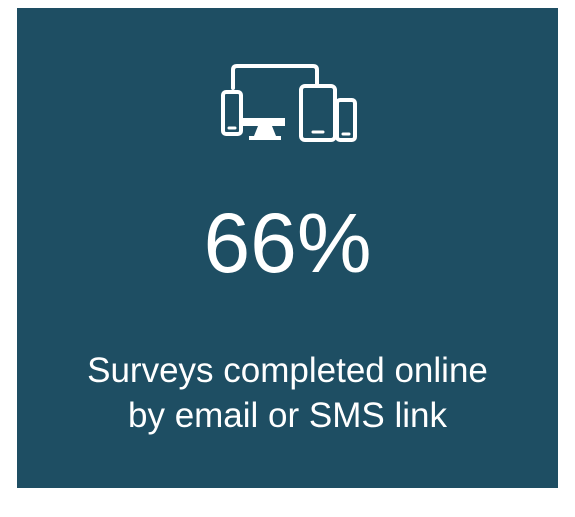  What do you see at coordinates (287, 243) in the screenshot?
I see `stat-value: 66%` at bounding box center [287, 243].